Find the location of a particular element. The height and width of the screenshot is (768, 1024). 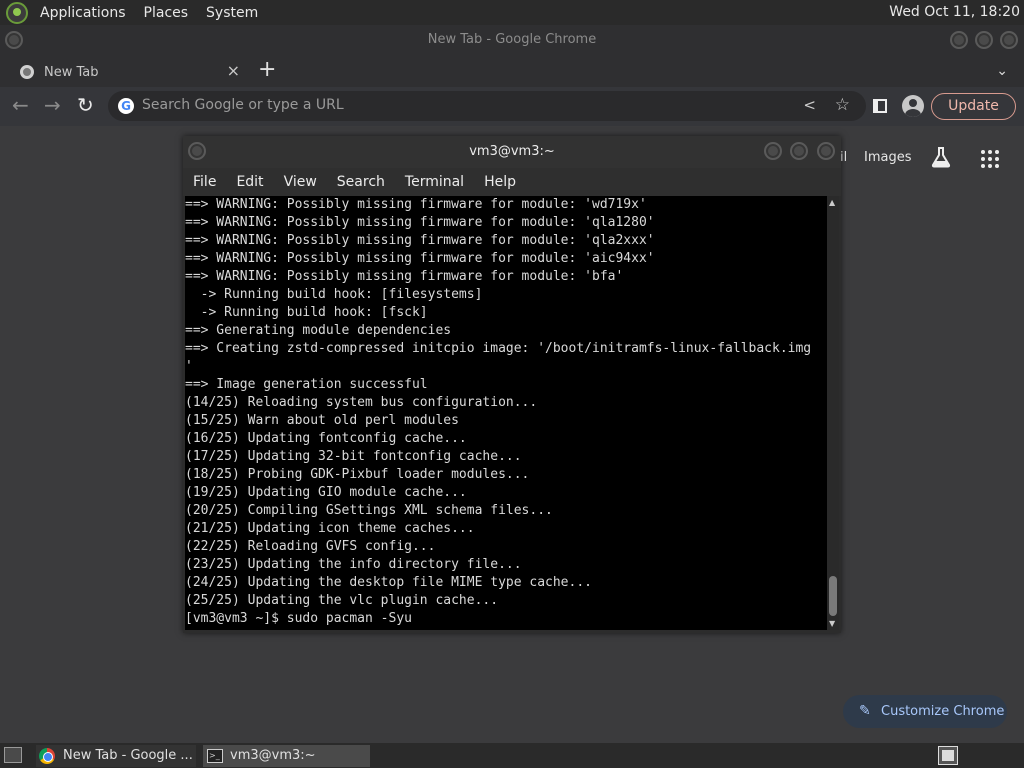

tab-strip: New Tab × + ⌄ is located at coordinates (512, 71).